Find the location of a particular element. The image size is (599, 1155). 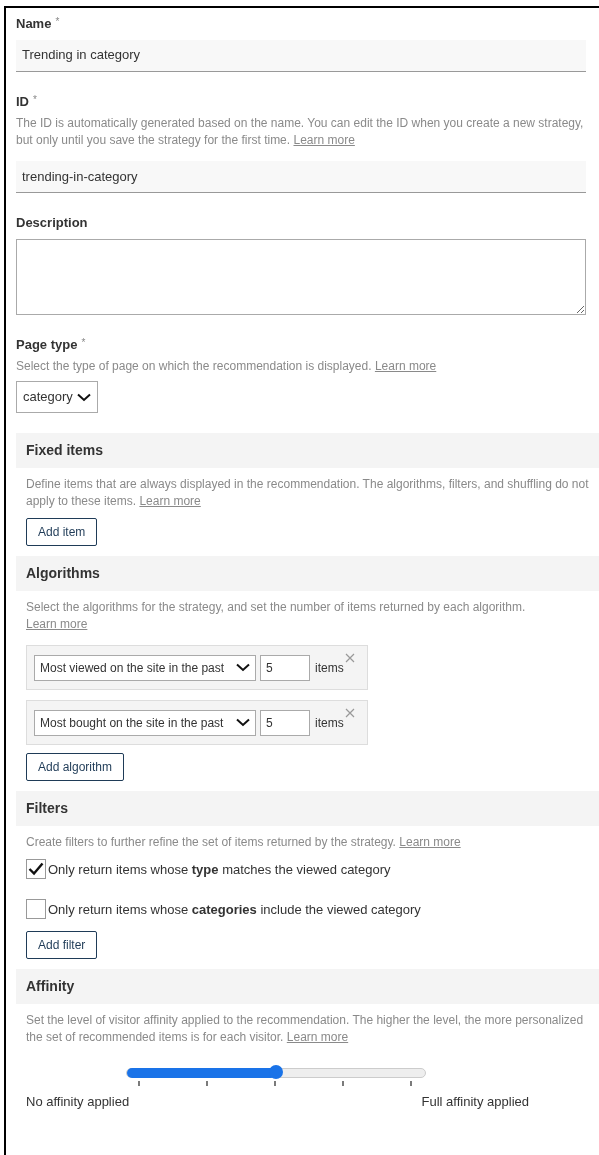

checkbox-label: Only return items whose categories include the viewed category is located at coordinates (234, 909).